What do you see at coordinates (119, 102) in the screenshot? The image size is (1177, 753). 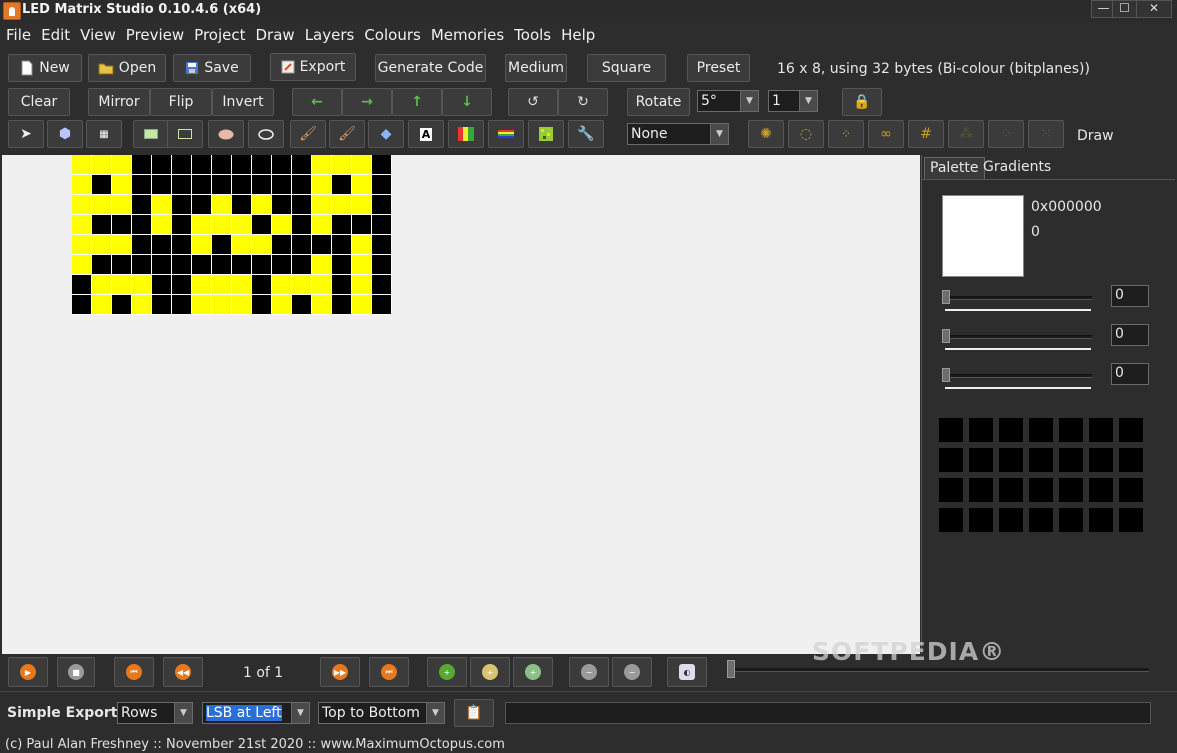 I see `mirror-button: Mirror` at bounding box center [119, 102].